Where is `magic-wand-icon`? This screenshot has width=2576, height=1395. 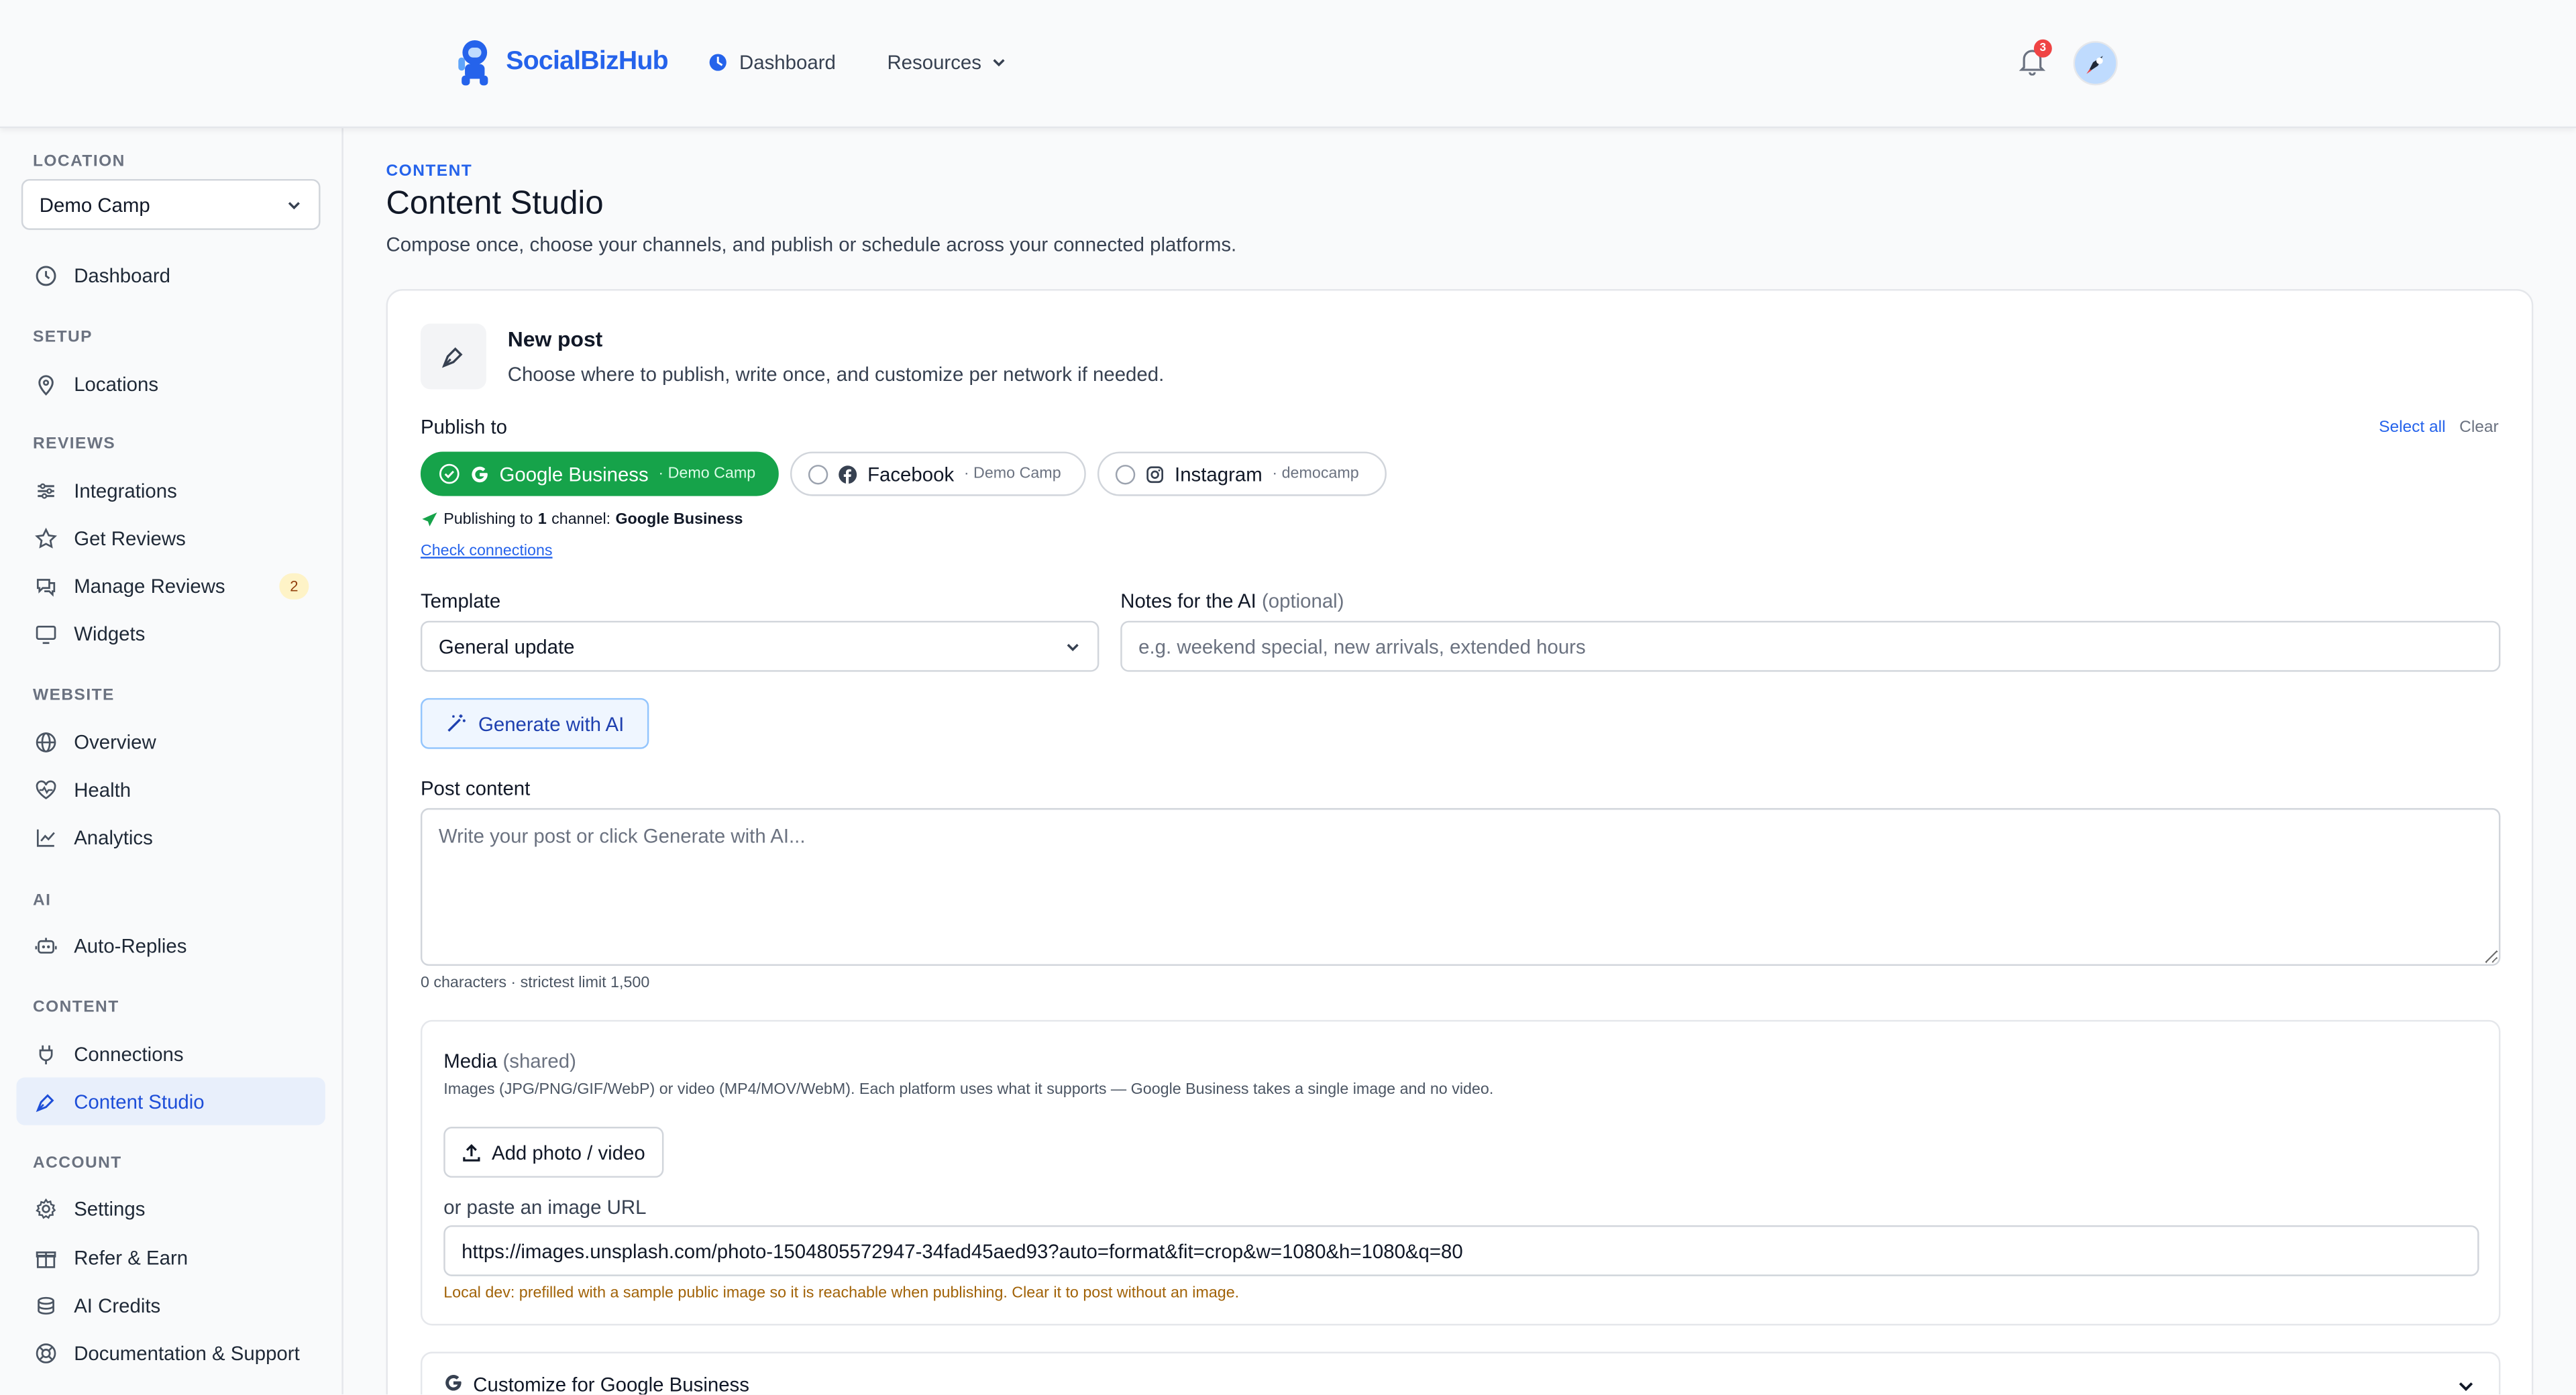 magic-wand-icon is located at coordinates (456, 723).